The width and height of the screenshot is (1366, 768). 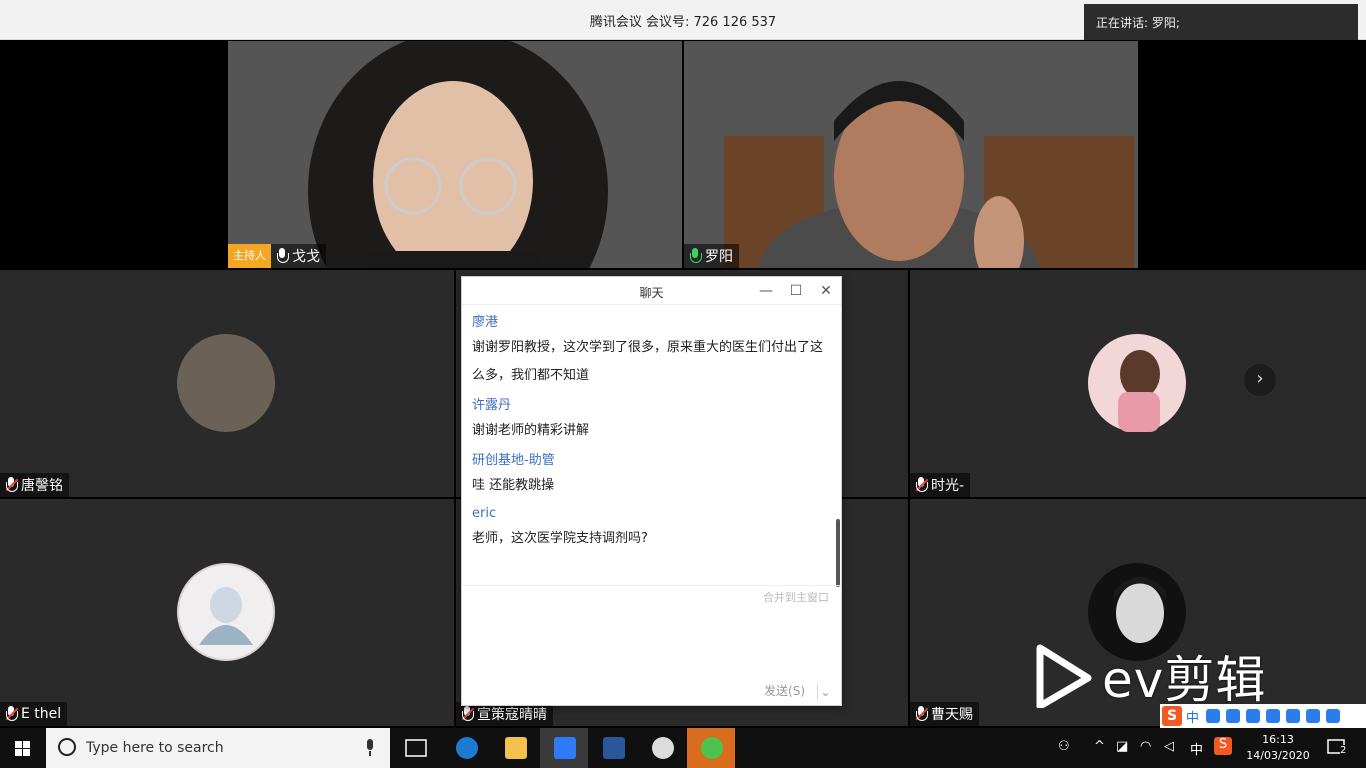 I want to click on chat-message: 廖港 谢谢罗阳教授，这次学到了很多，原来重大的医生们付出了这么多，我们都不知道, so click(x=651, y=350).